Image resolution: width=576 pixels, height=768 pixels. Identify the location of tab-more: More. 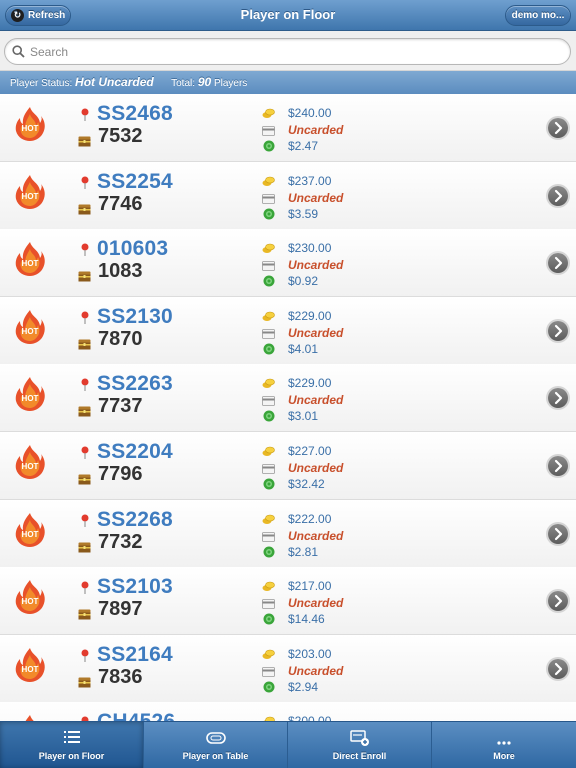
(504, 745).